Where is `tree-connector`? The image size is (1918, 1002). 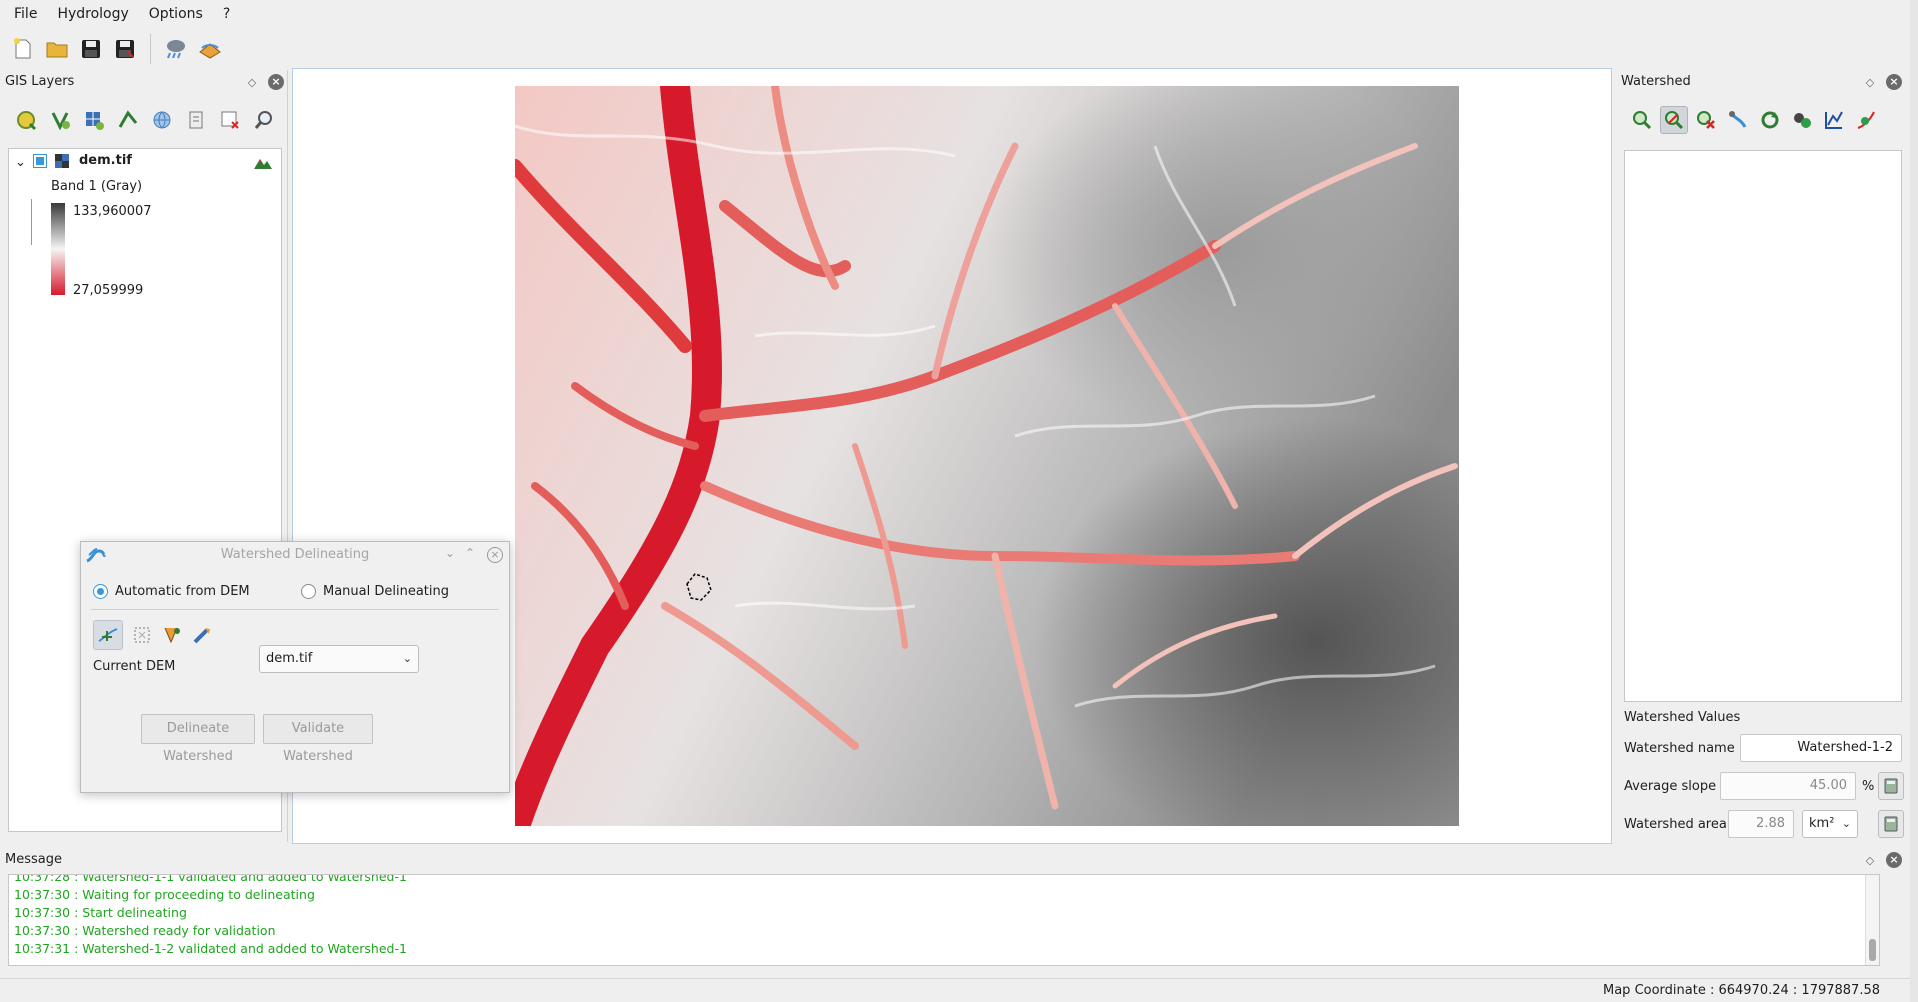
tree-connector is located at coordinates (31, 222).